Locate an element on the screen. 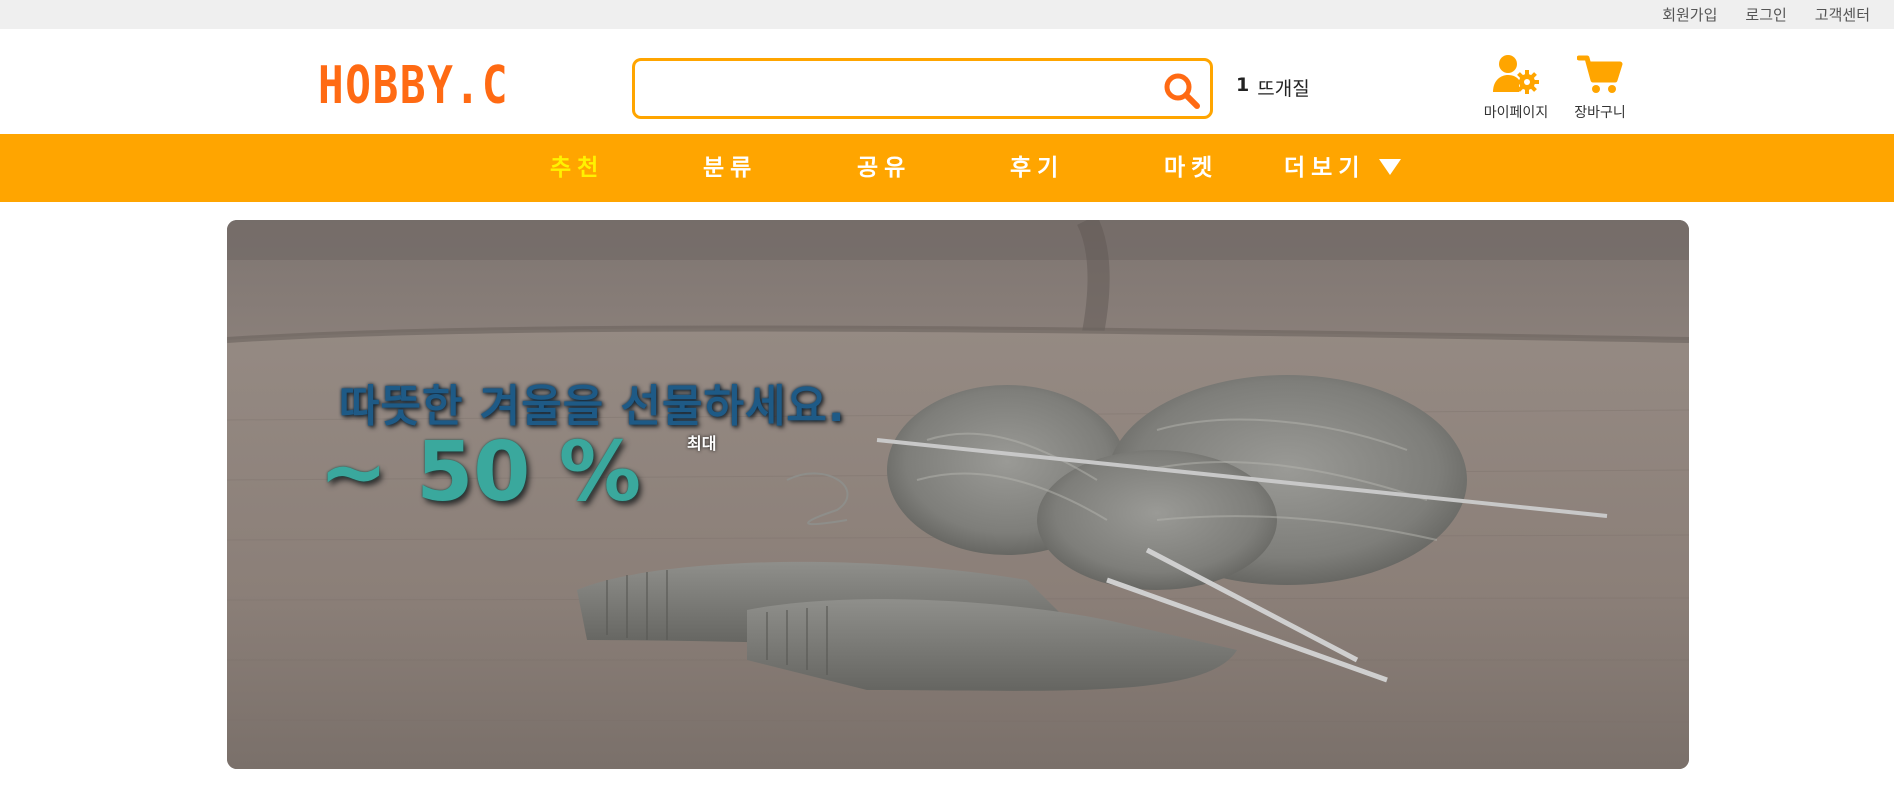  mypage-button: 마이페이지 is located at coordinates (1516, 88).